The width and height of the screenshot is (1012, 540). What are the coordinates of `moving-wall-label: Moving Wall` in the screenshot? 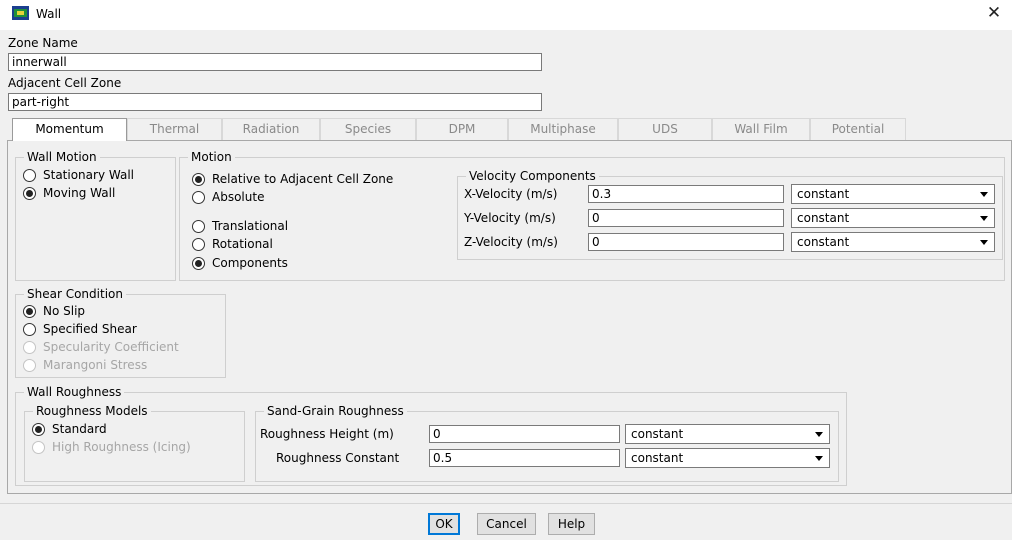 It's located at (79, 193).